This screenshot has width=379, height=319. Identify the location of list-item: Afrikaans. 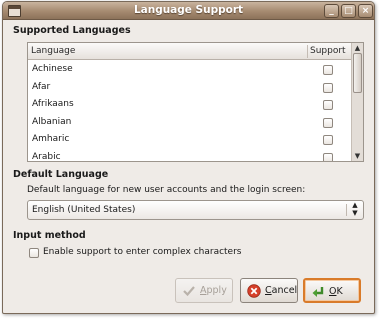
(189, 105).